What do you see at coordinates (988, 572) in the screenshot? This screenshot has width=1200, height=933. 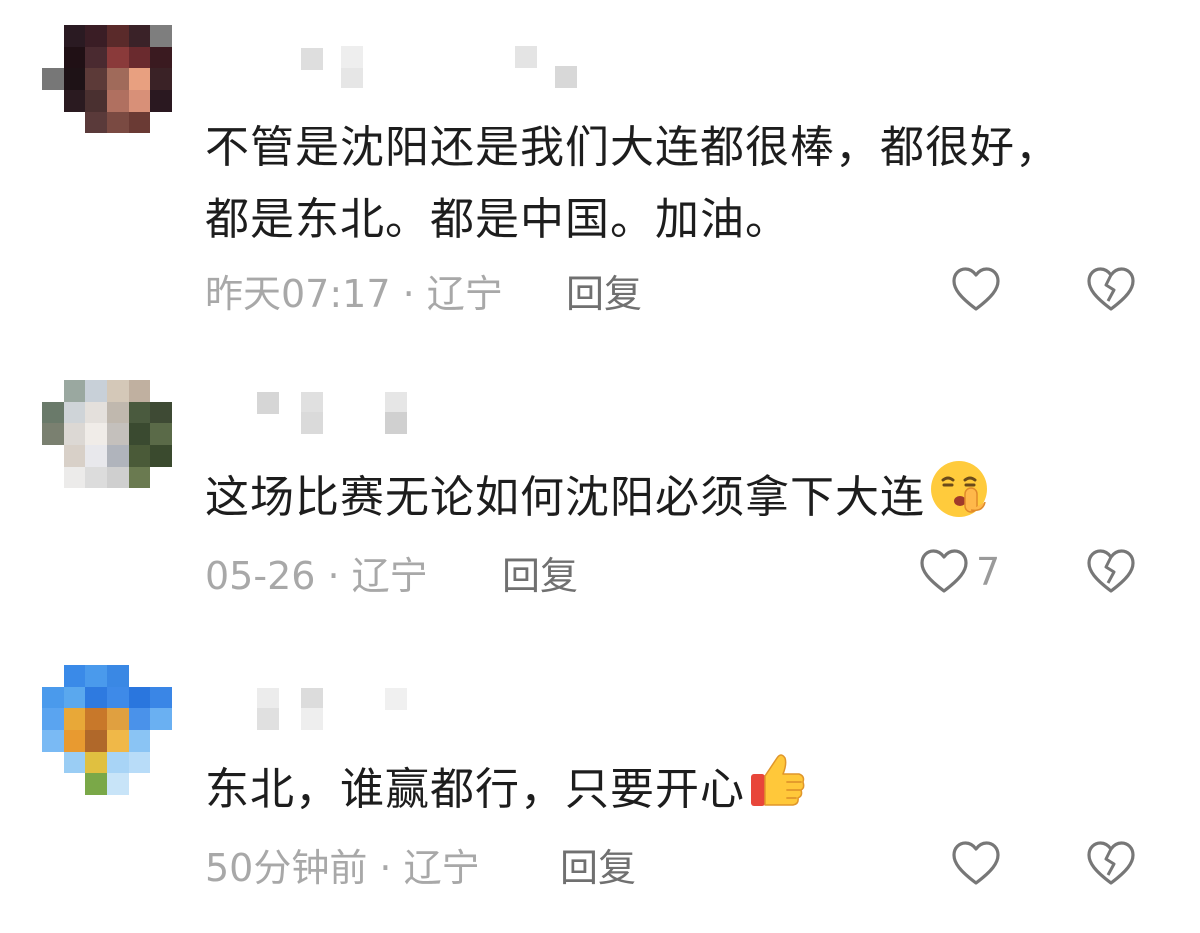 I see `like-count: 7` at bounding box center [988, 572].